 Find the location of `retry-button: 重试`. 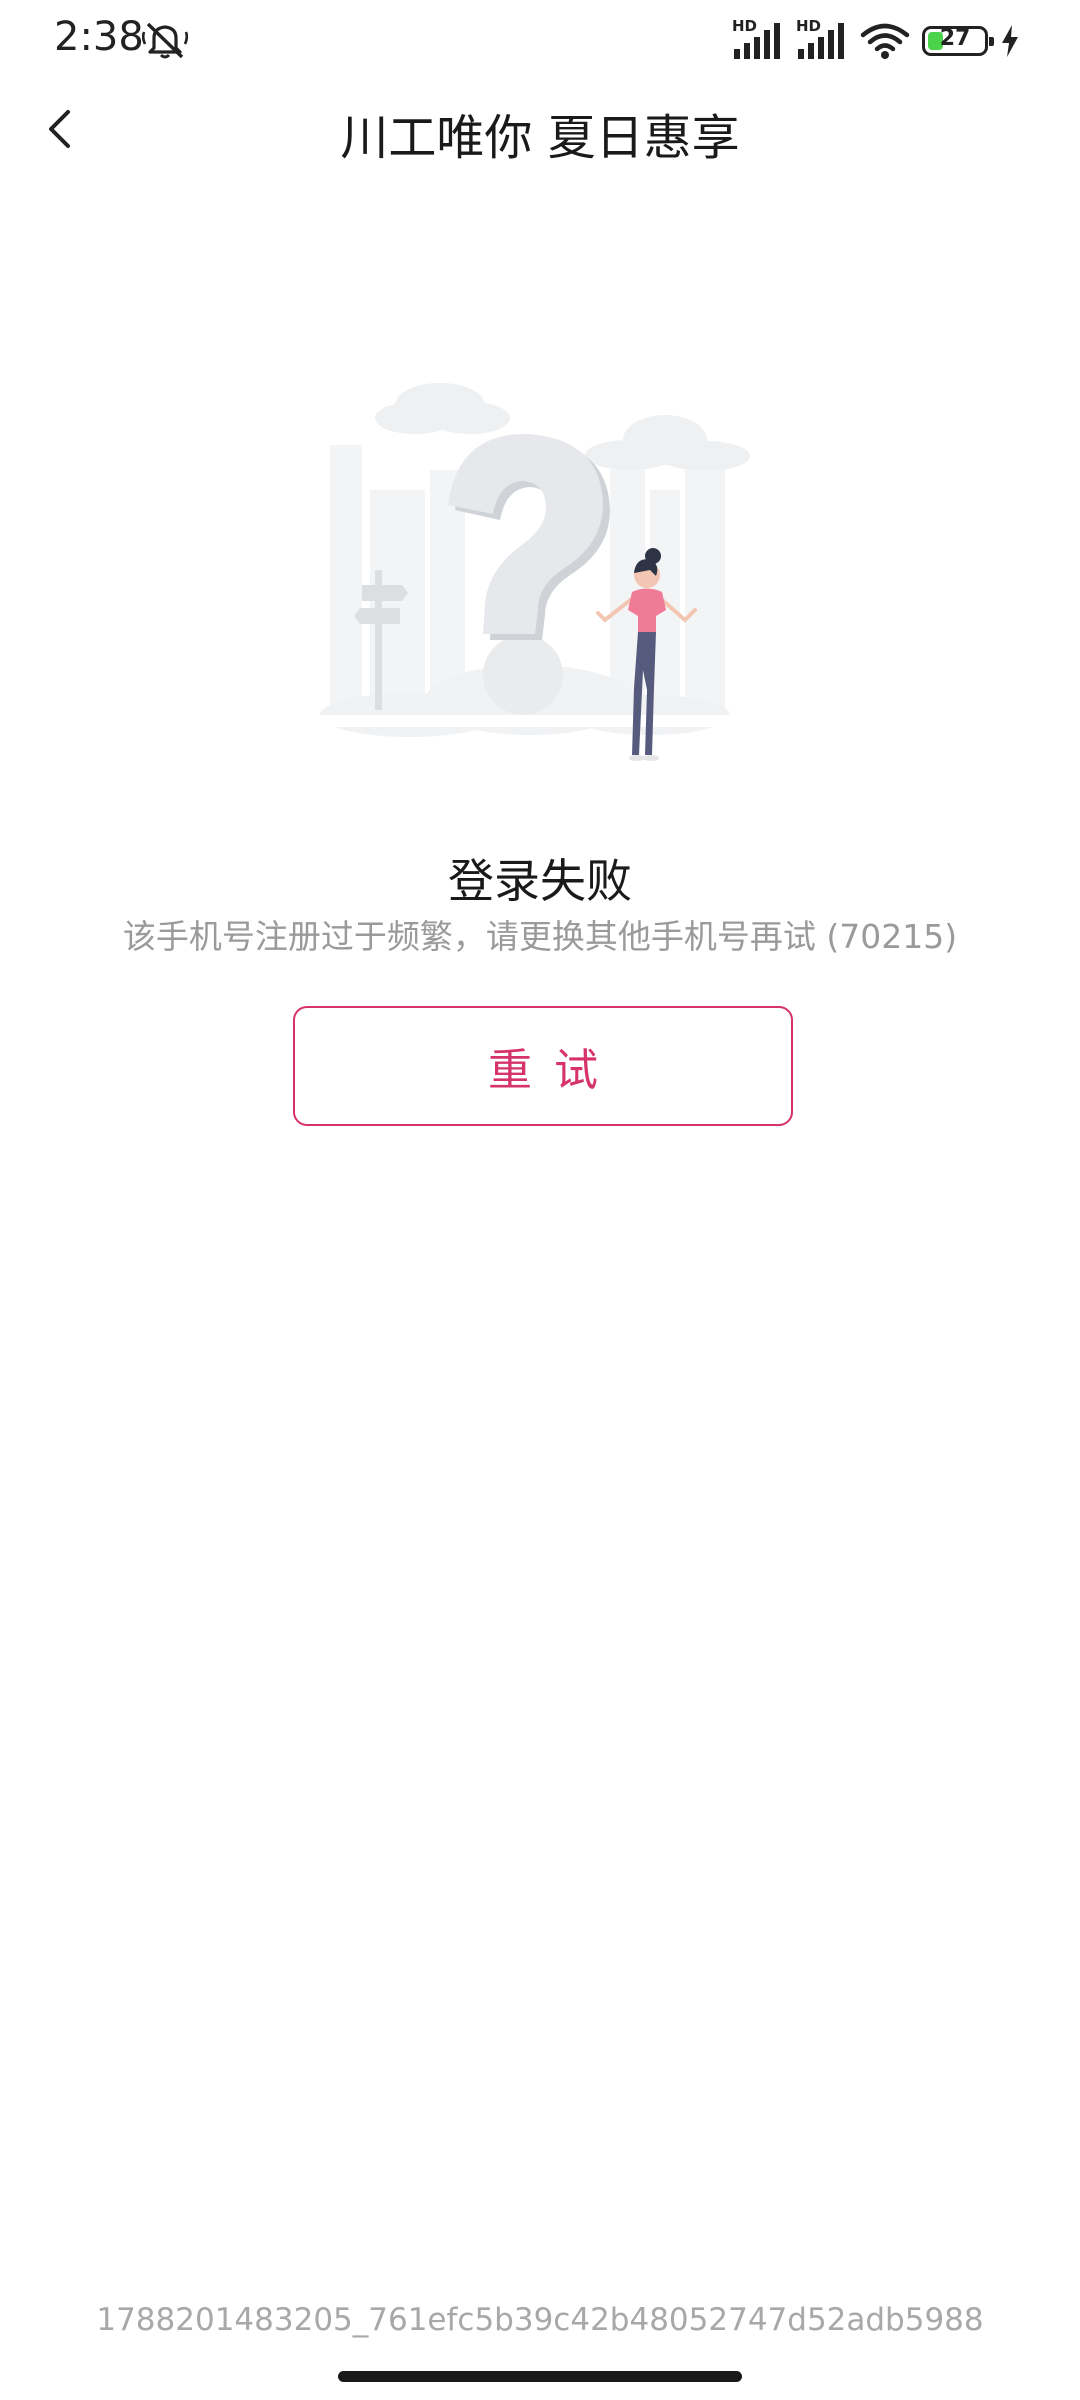

retry-button: 重试 is located at coordinates (543, 1066).